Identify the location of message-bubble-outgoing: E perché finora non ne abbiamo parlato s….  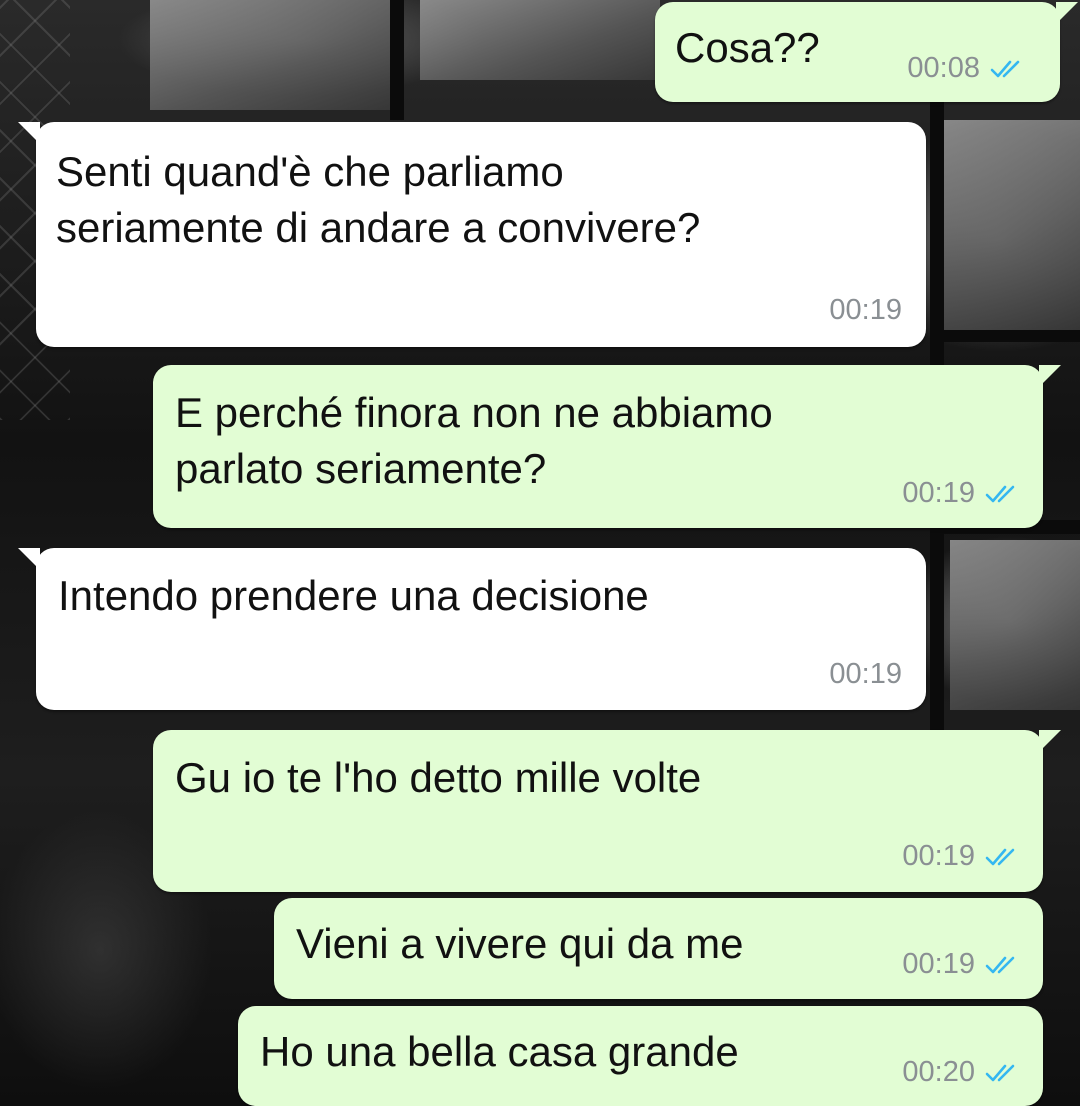
(607, 446).